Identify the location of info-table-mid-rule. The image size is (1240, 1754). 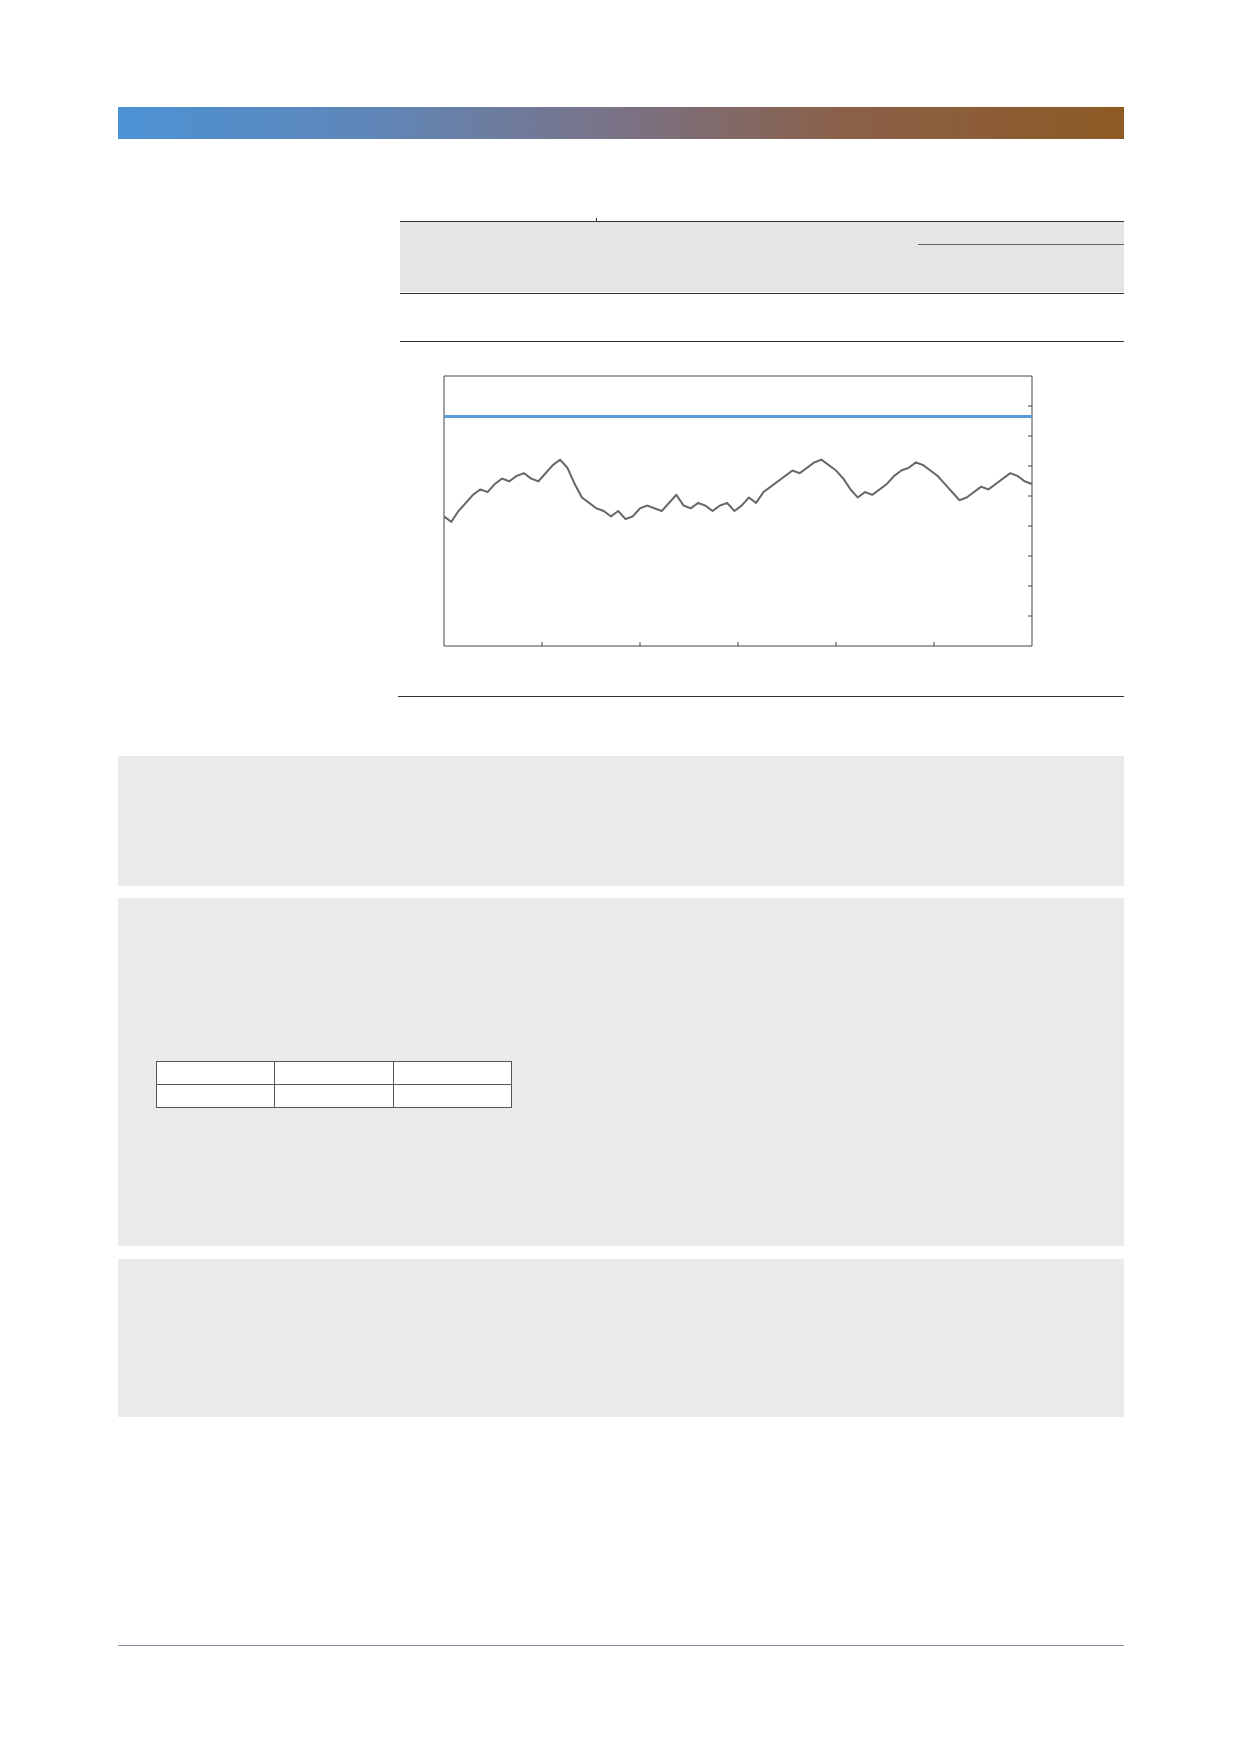
(762, 293).